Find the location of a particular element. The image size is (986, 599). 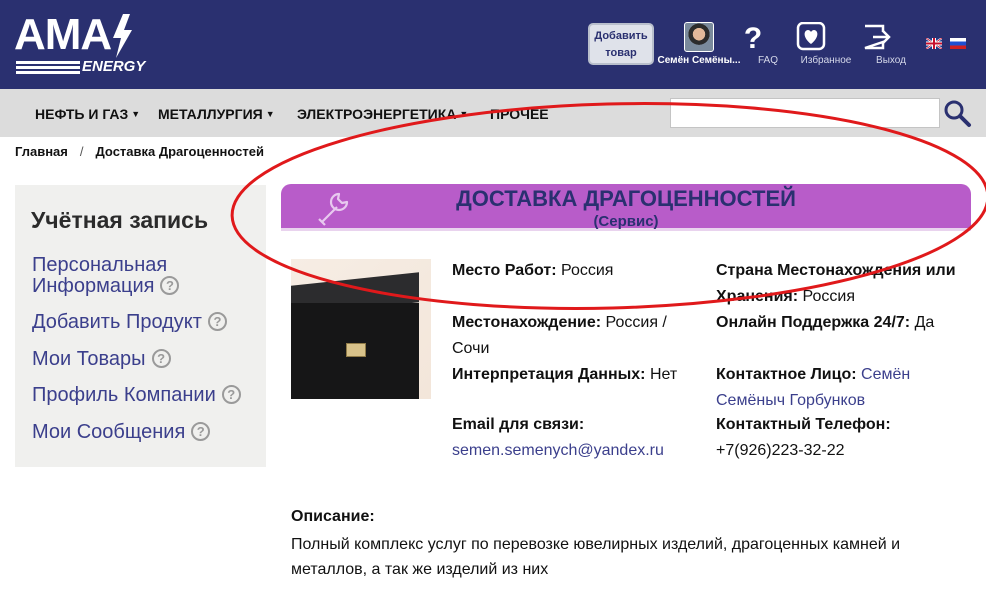

field-label: Место Работ: is located at coordinates (504, 270).